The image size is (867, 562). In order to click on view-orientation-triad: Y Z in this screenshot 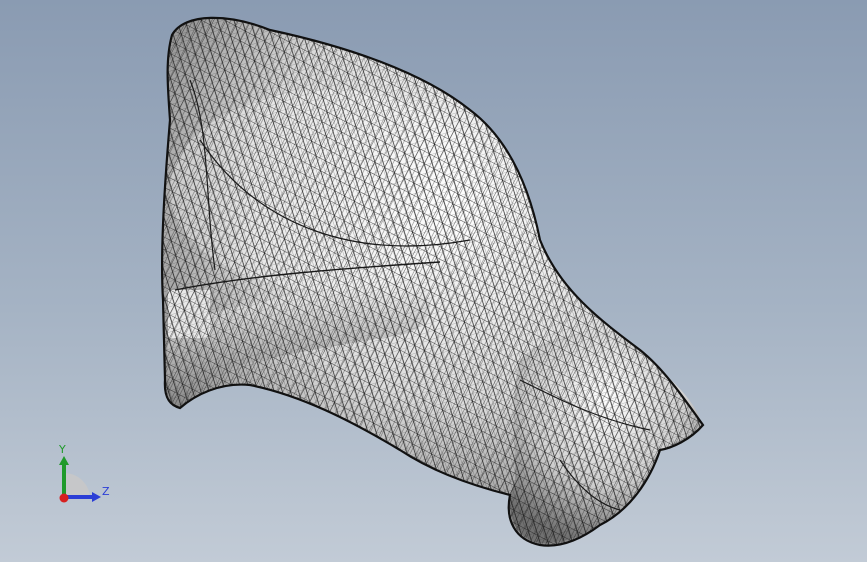, I will do `click(85, 475)`.